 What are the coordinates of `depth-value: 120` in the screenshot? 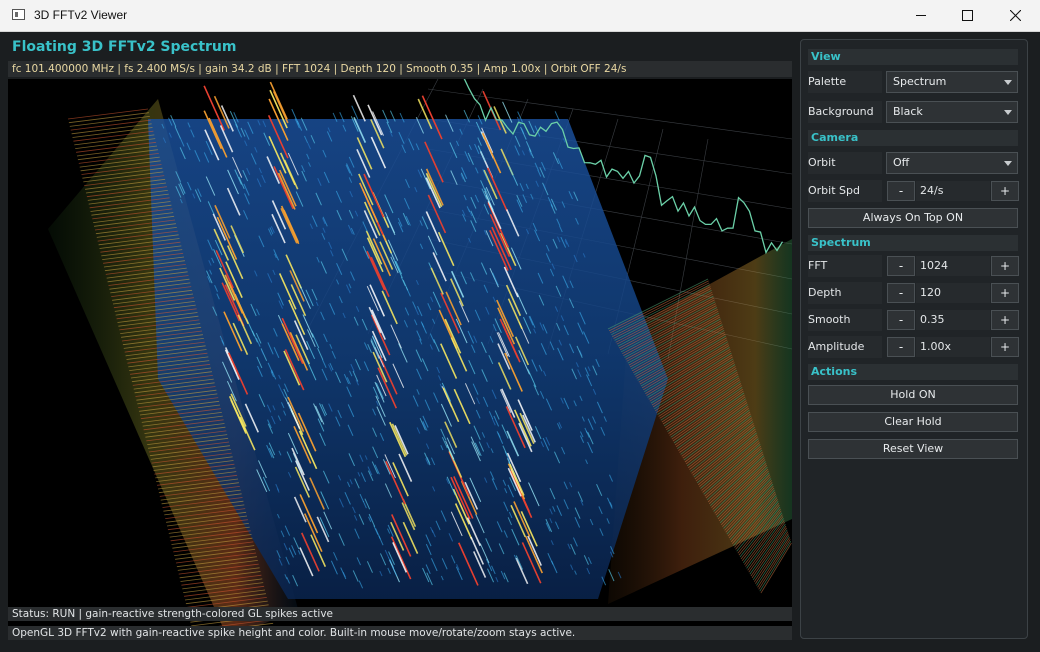 It's located at (953, 293).